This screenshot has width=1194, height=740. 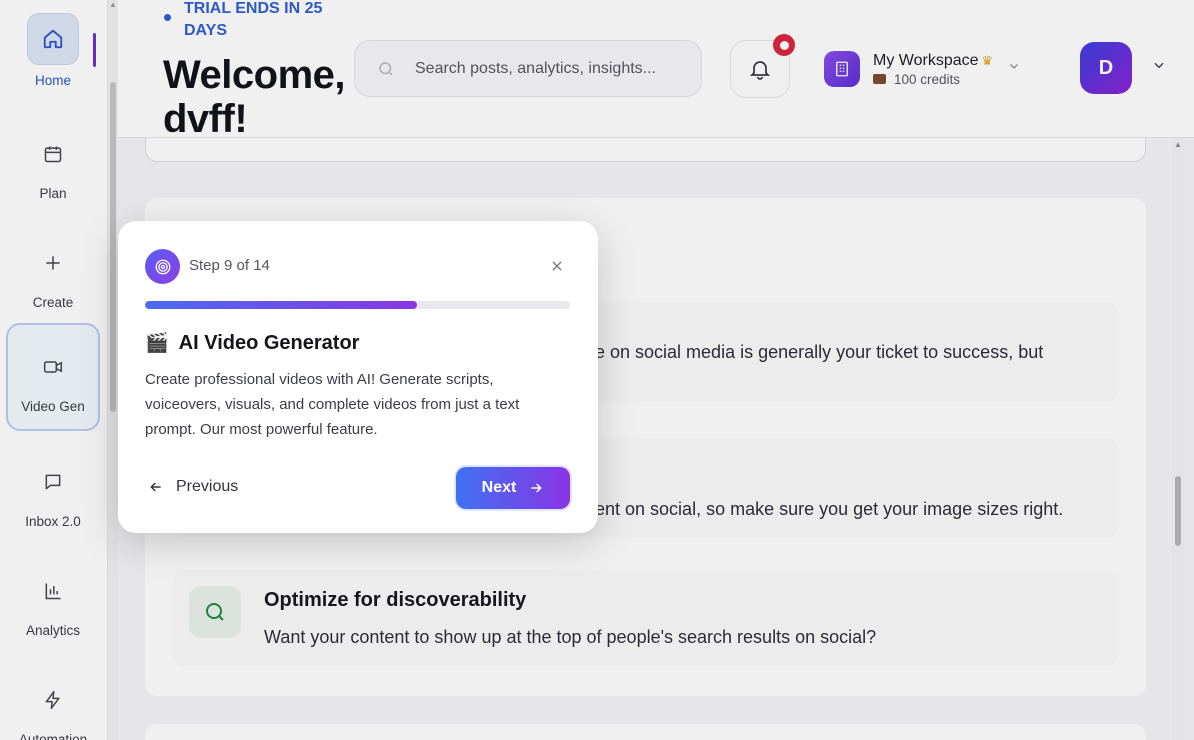 I want to click on tour-progress-fill, so click(x=281, y=305).